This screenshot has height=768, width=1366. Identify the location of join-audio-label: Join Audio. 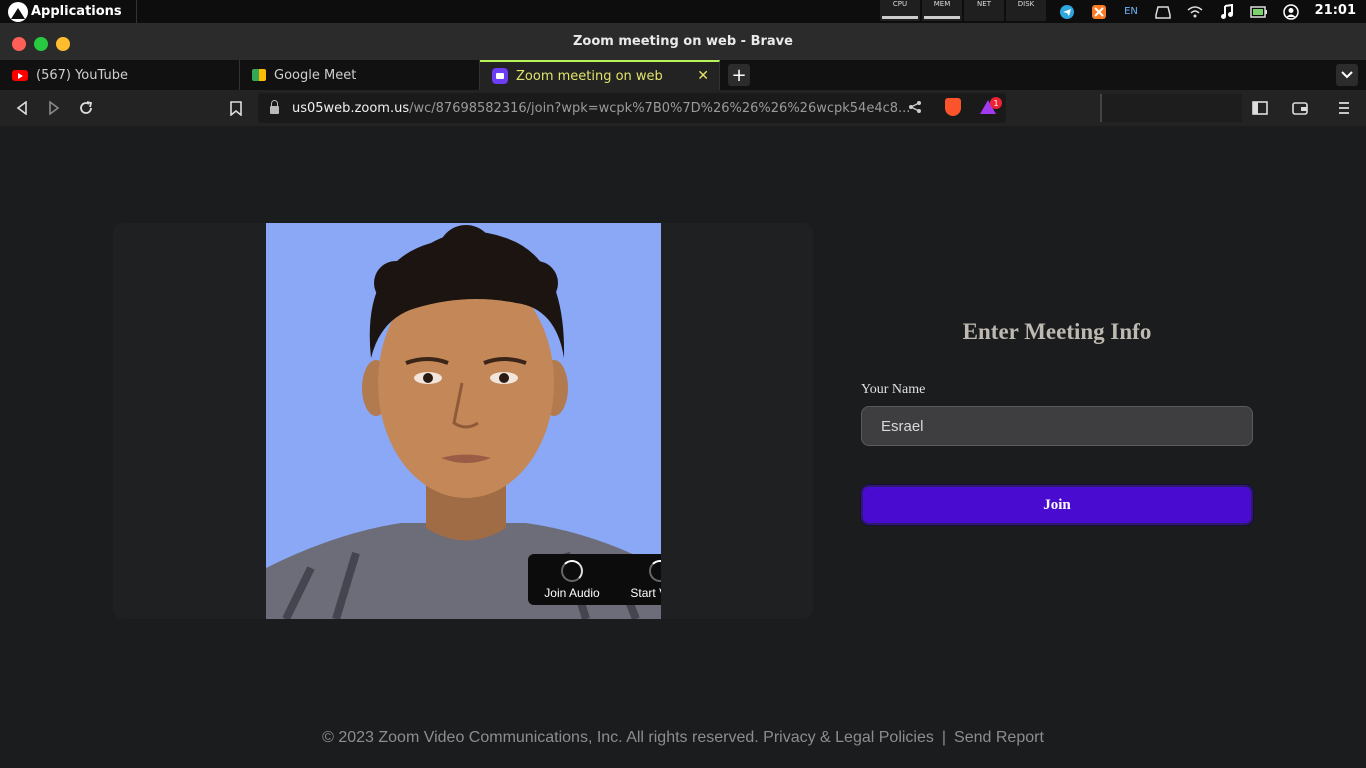
(572, 593).